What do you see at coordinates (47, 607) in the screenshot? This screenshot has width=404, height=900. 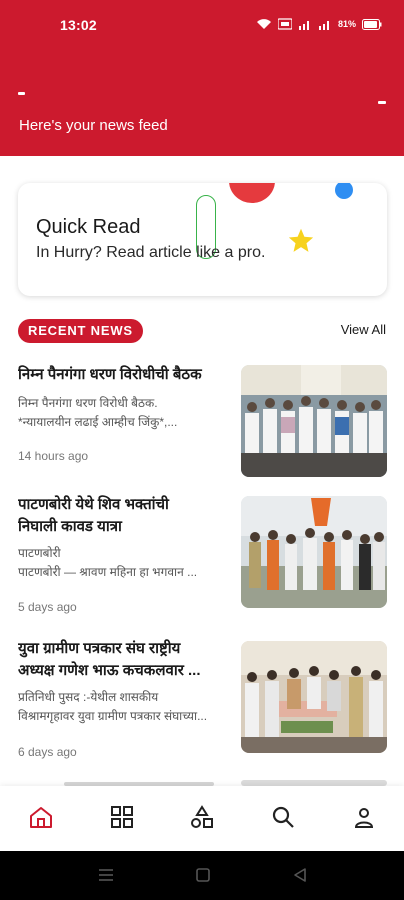 I see `news-timestamp: 5 days ago` at bounding box center [47, 607].